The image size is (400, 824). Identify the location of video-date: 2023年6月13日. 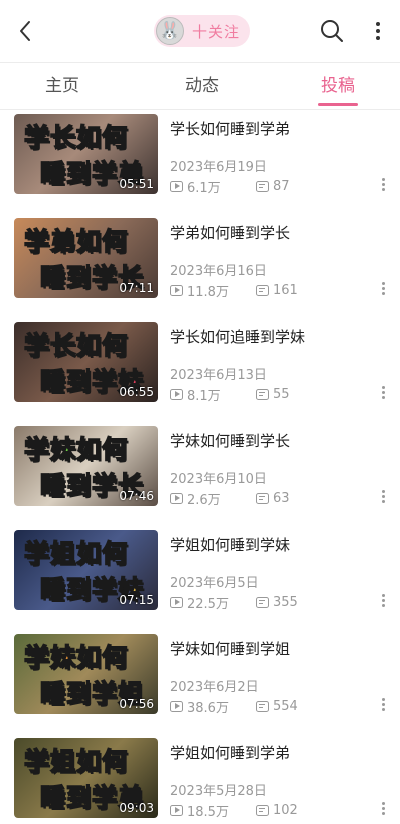
(218, 375).